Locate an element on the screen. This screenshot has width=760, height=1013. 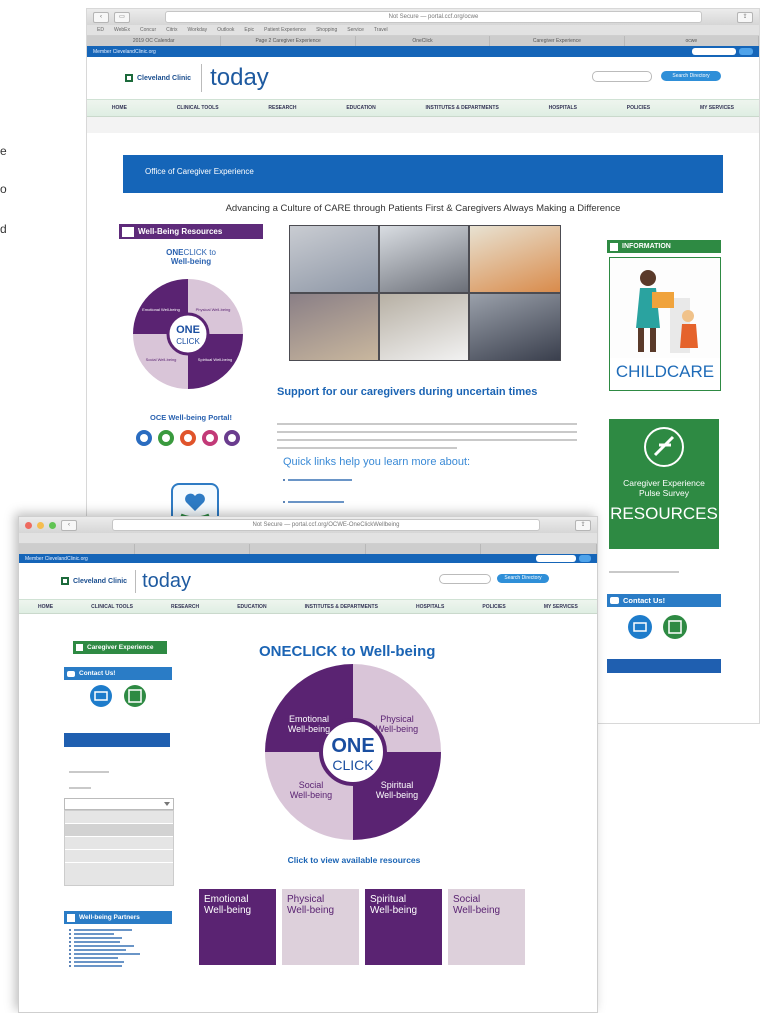
bookmark: Service is located at coordinates (355, 30).